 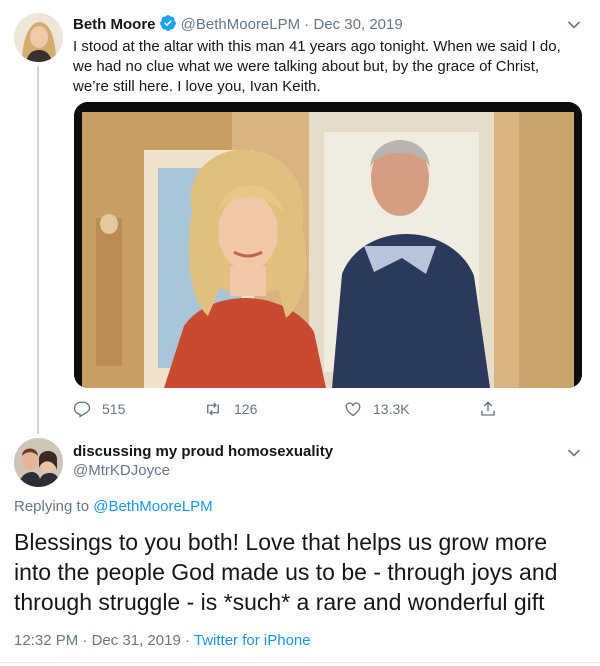 I want to click on reply-button: 515, so click(x=99, y=409).